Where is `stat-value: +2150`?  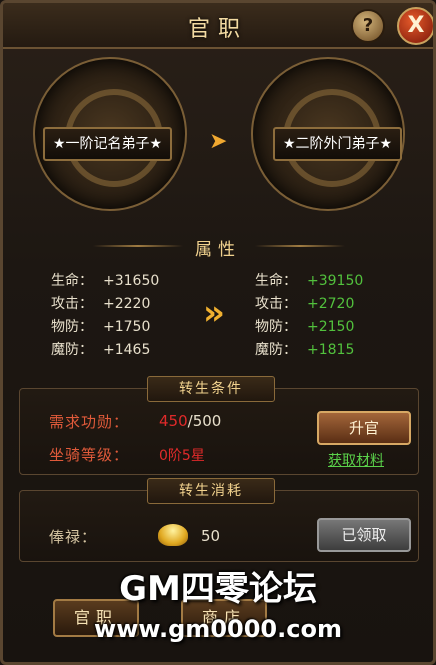
stat-value: +2150 is located at coordinates (331, 327).